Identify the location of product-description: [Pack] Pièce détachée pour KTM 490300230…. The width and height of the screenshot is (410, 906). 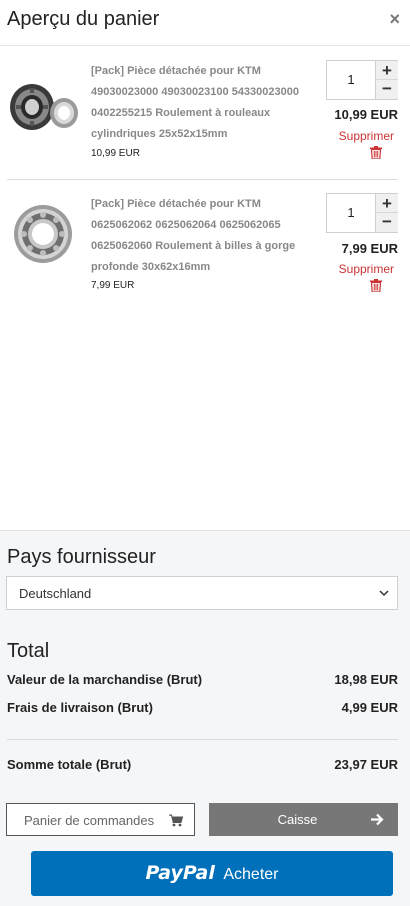
(202, 103).